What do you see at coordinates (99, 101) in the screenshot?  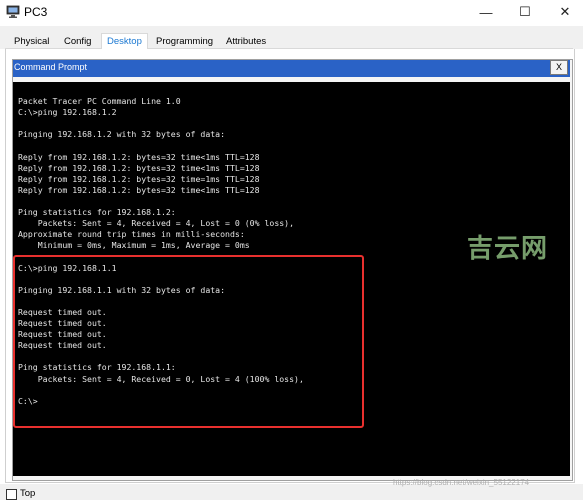 I see `terminal-line: Packet Tracer PC Command Line 1.0` at bounding box center [99, 101].